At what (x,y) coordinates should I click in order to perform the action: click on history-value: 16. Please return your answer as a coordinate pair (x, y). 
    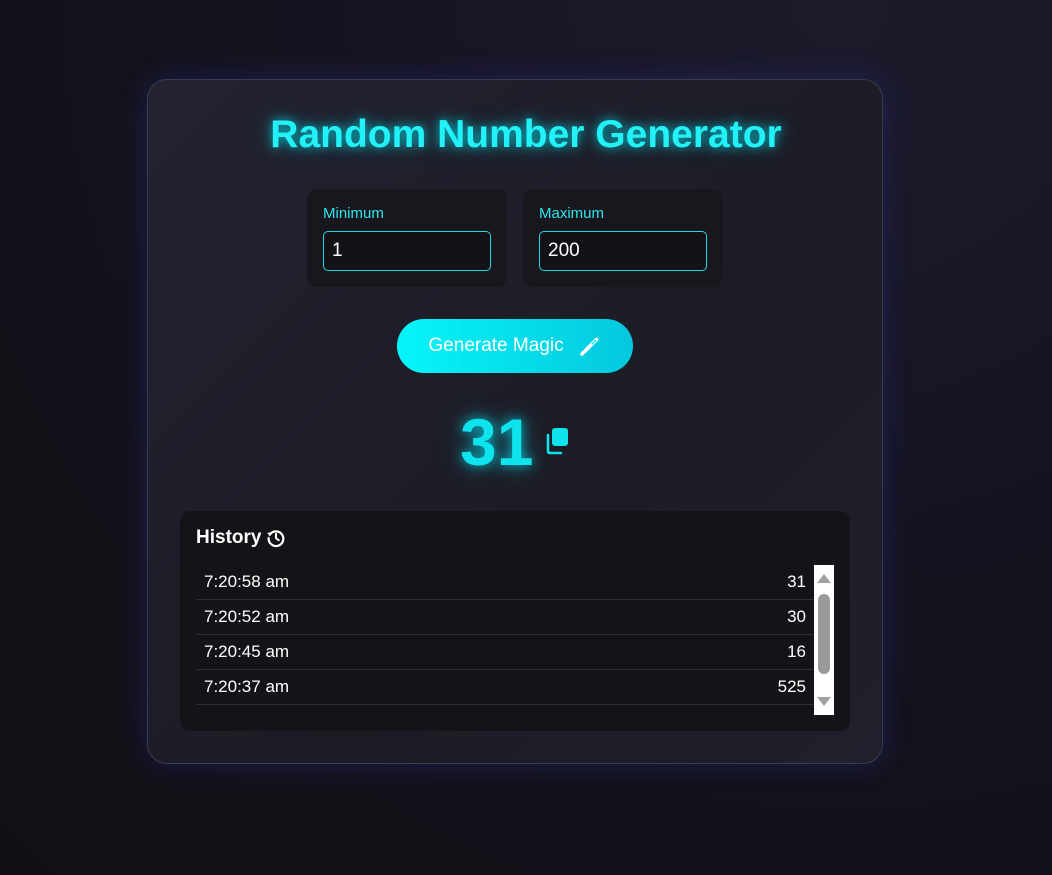
    Looking at the image, I should click on (796, 651).